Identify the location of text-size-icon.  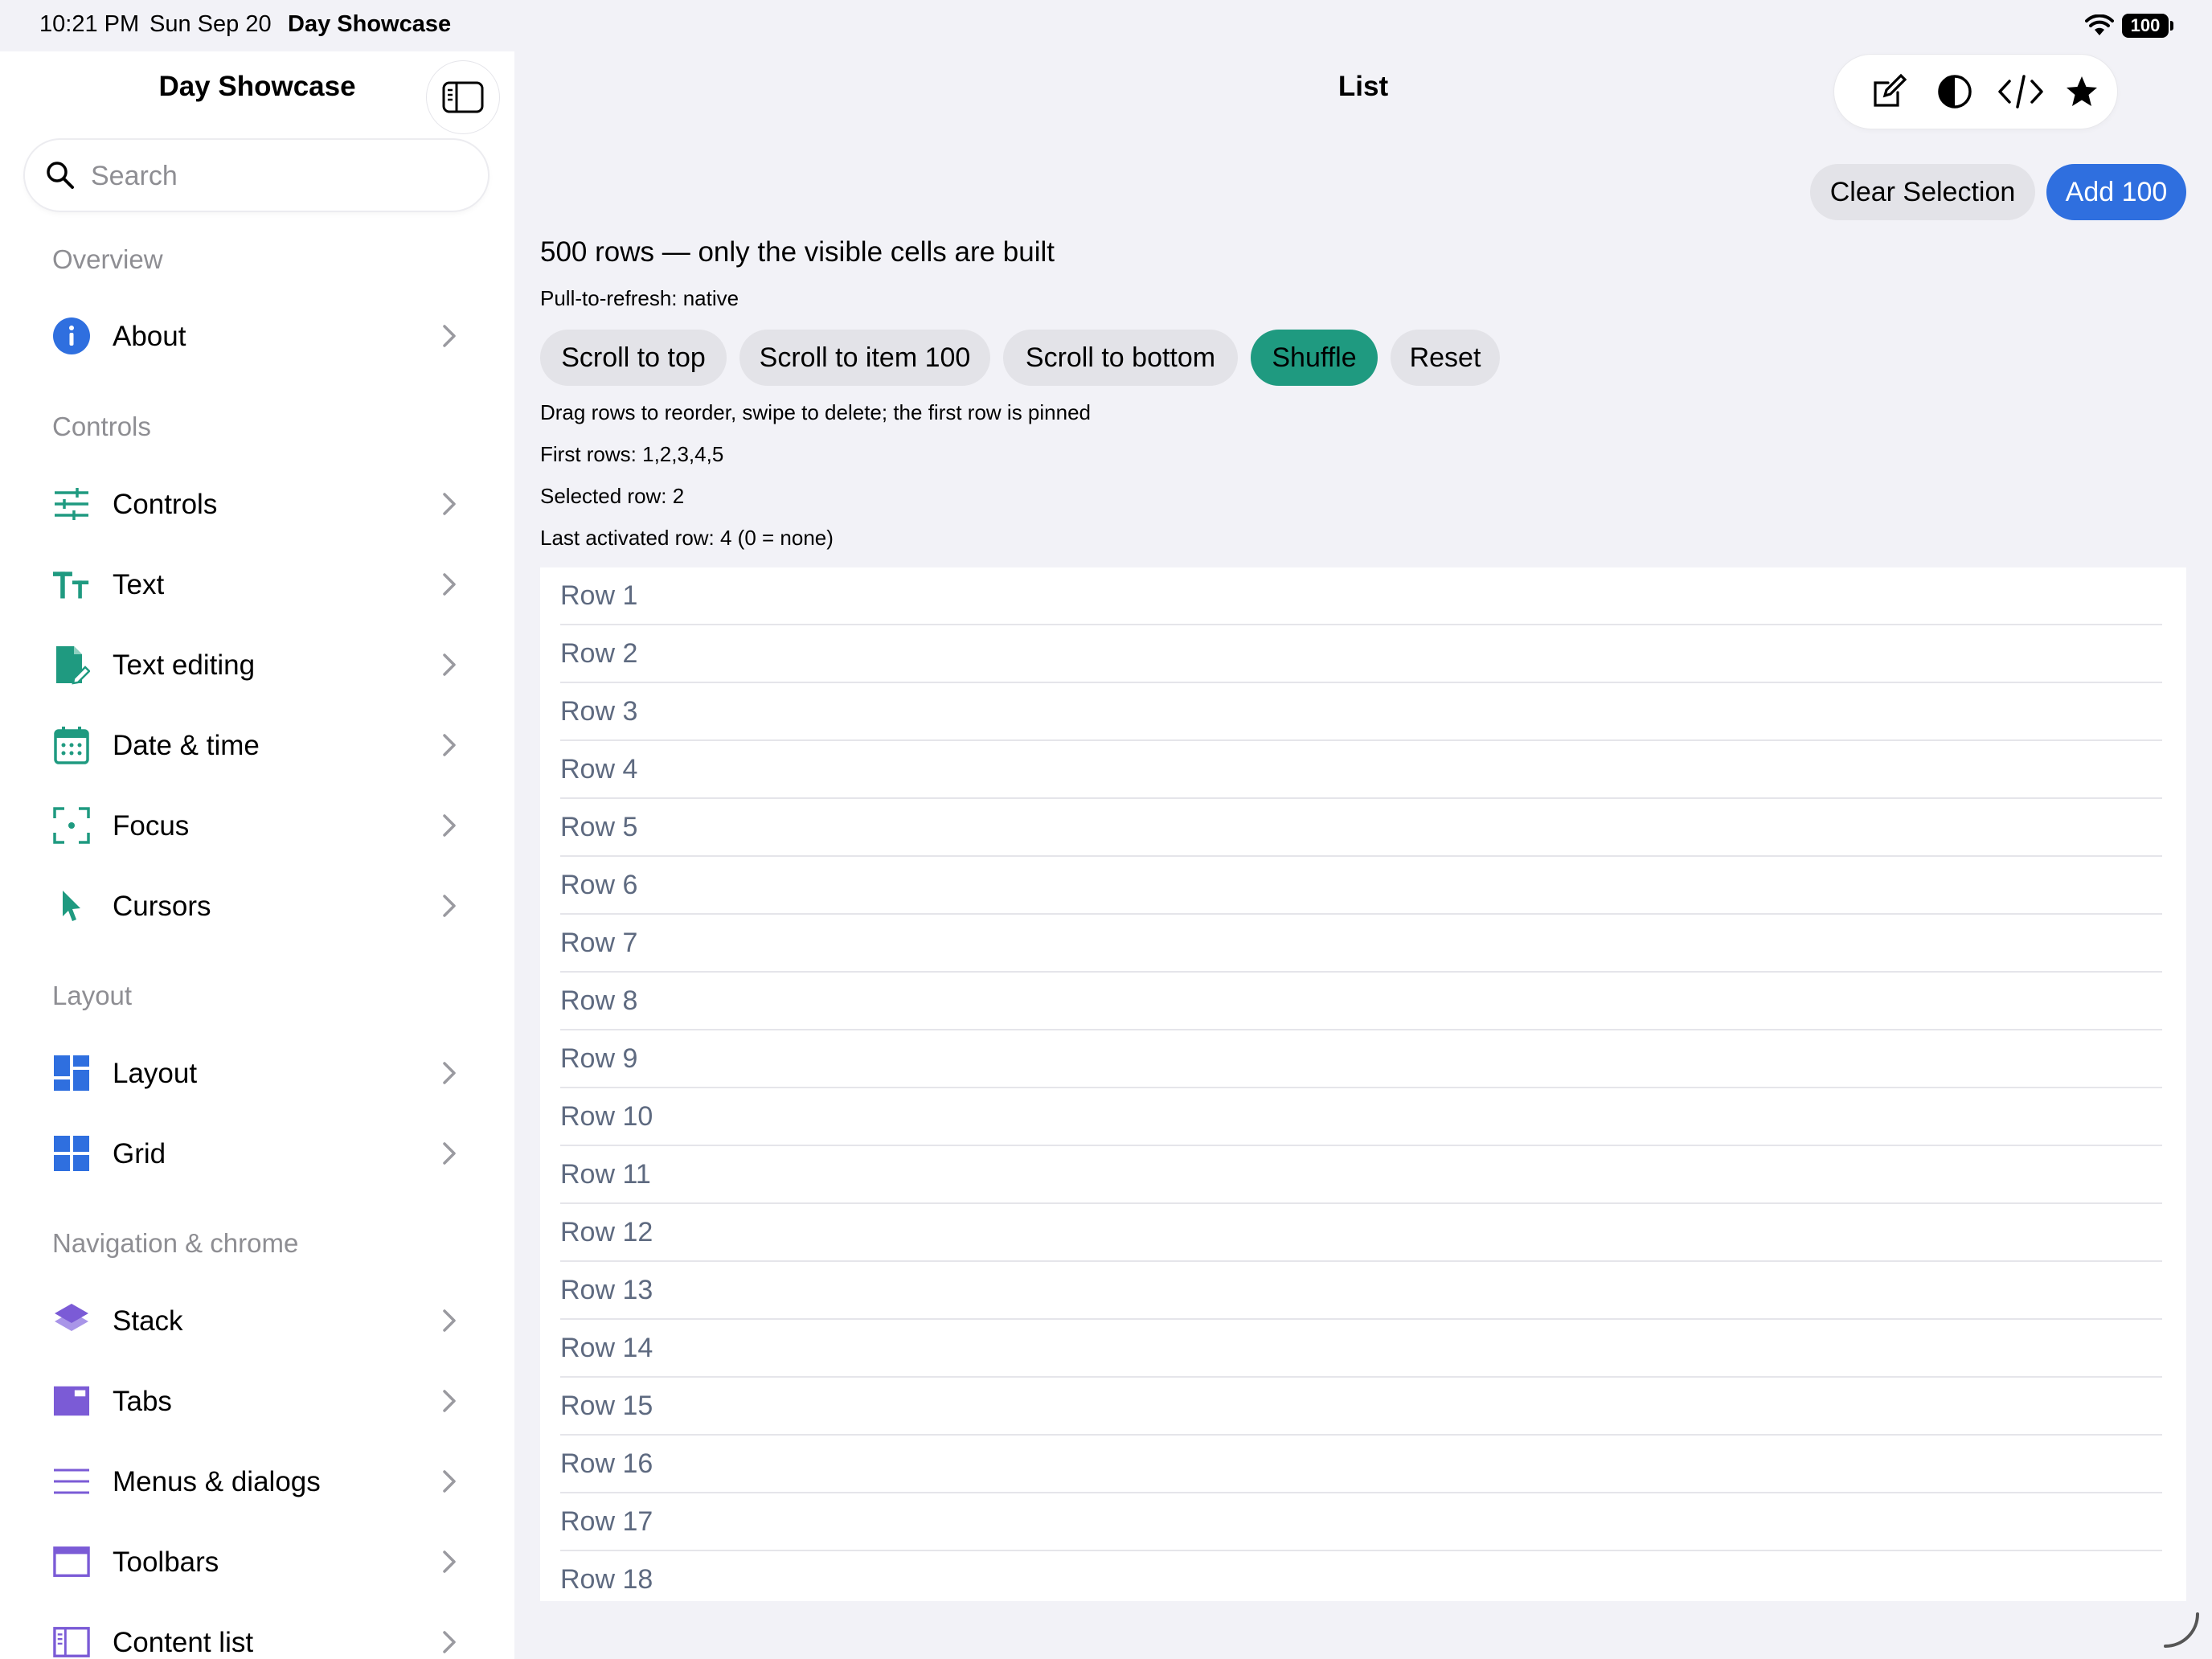
(71, 584).